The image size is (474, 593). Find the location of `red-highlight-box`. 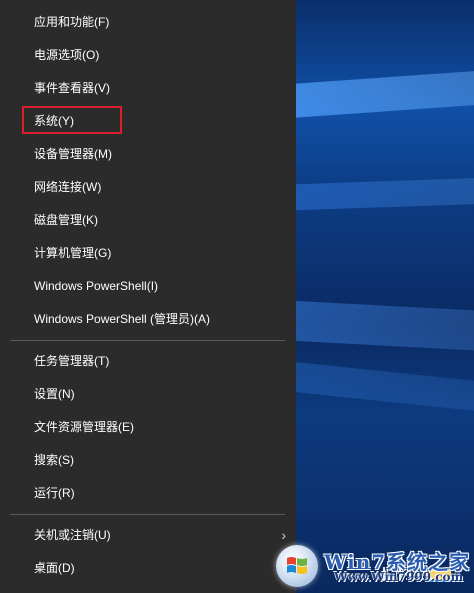

red-highlight-box is located at coordinates (72, 120).